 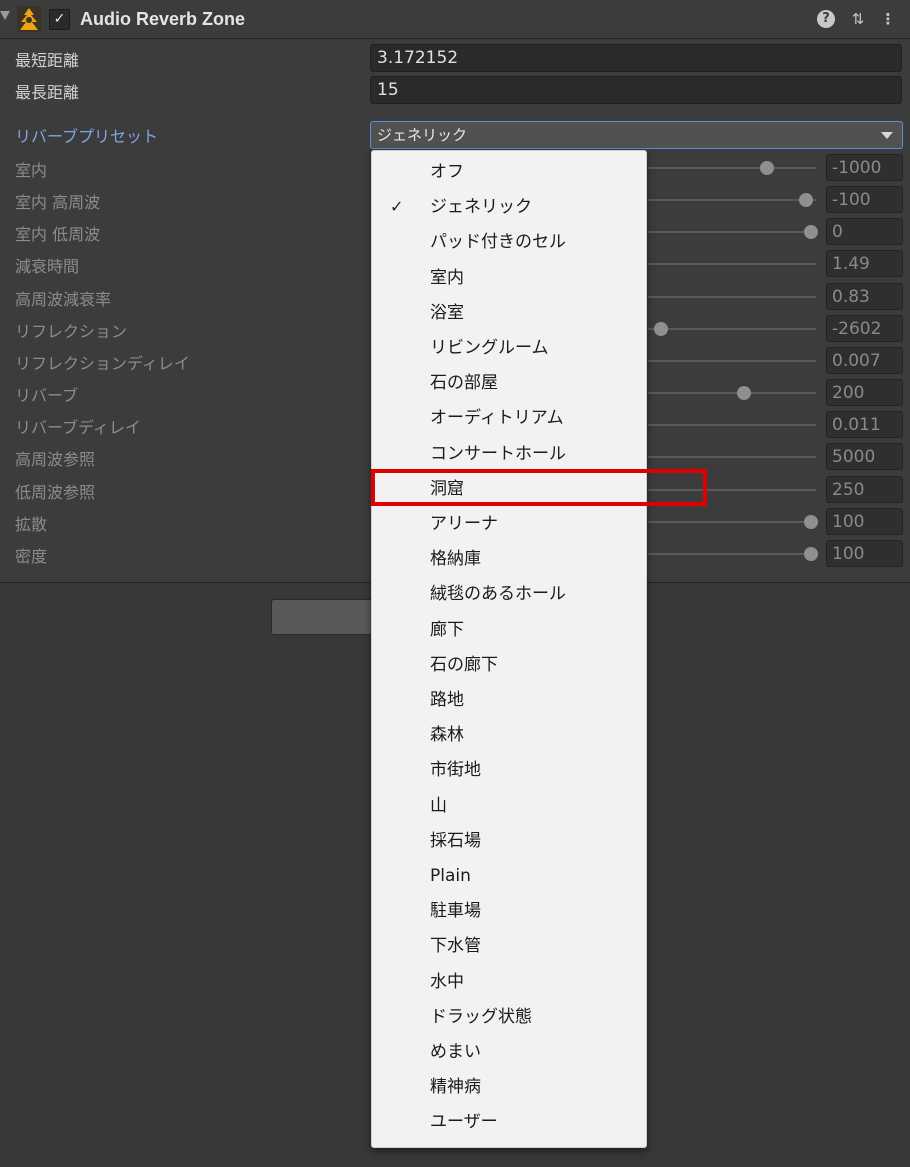 I want to click on max-distance-field: 15, so click(x=636, y=90).